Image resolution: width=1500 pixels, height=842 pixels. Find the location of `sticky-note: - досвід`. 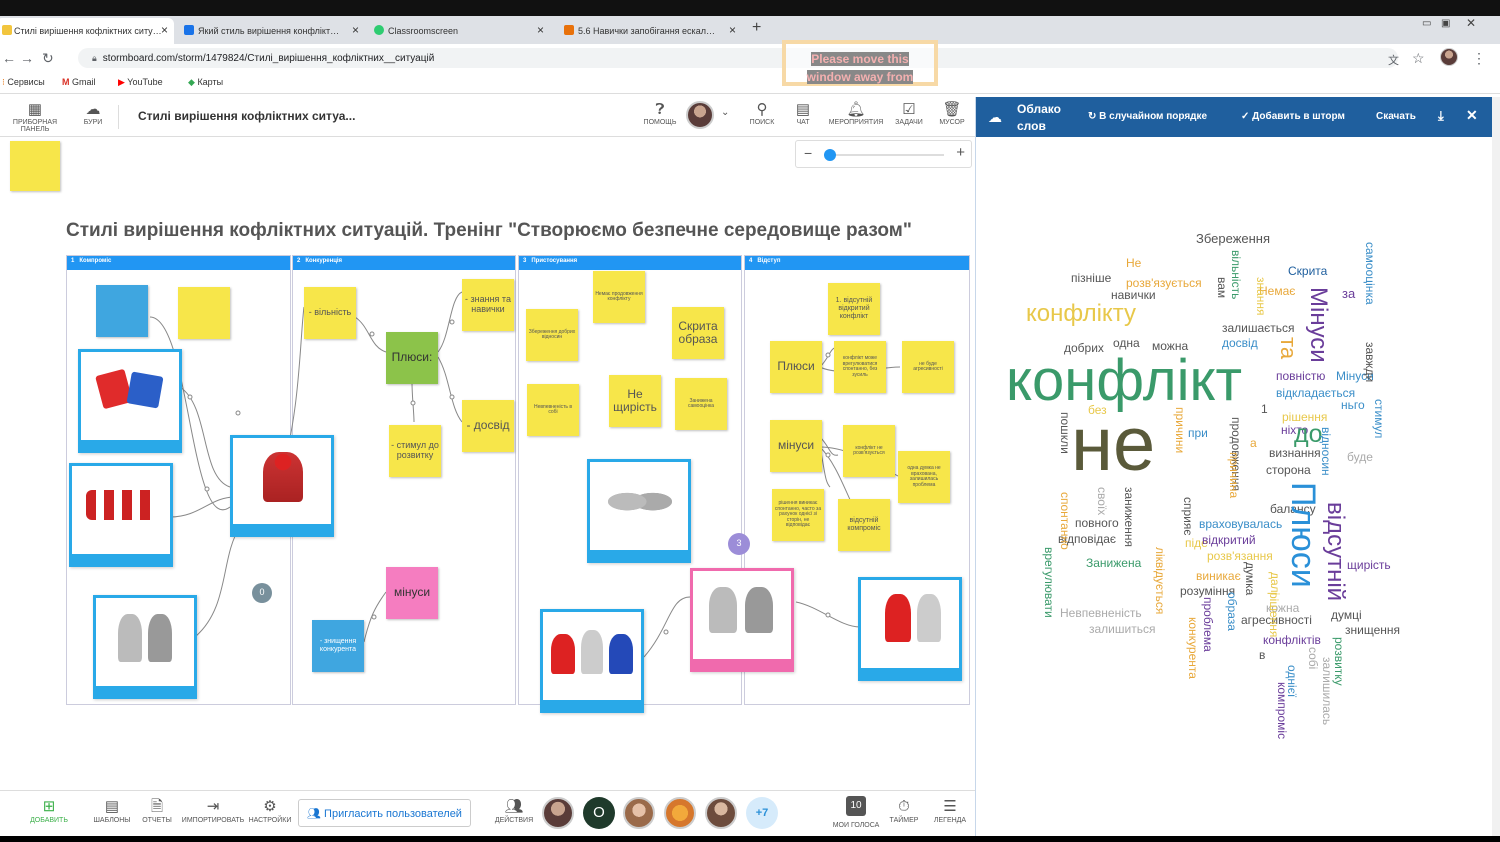

sticky-note: - досвід is located at coordinates (488, 426).